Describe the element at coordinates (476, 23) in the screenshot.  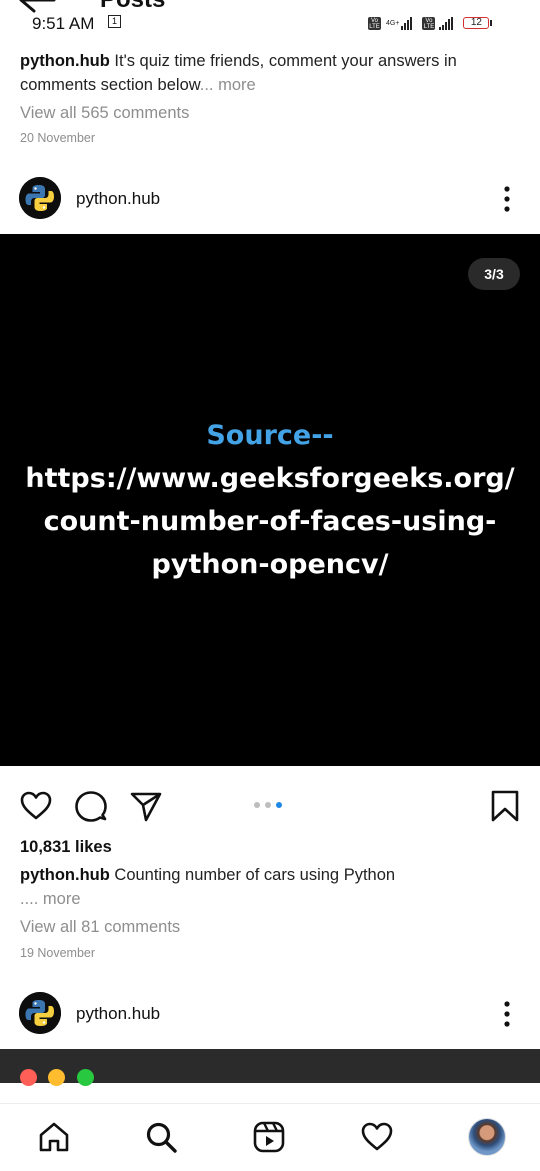
I see `battery-icon: 12` at that location.